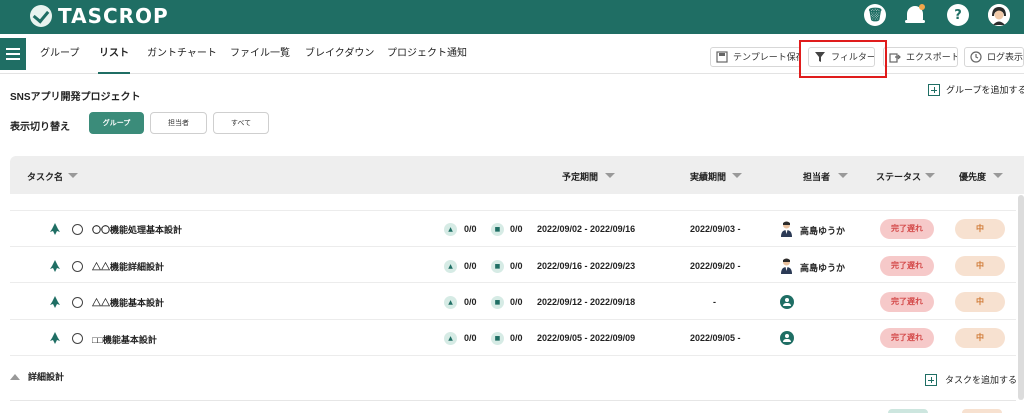 Image resolution: width=1024 pixels, height=413 pixels. I want to click on planned-period: 2022/09/05 - 2022/09/09, so click(586, 338).